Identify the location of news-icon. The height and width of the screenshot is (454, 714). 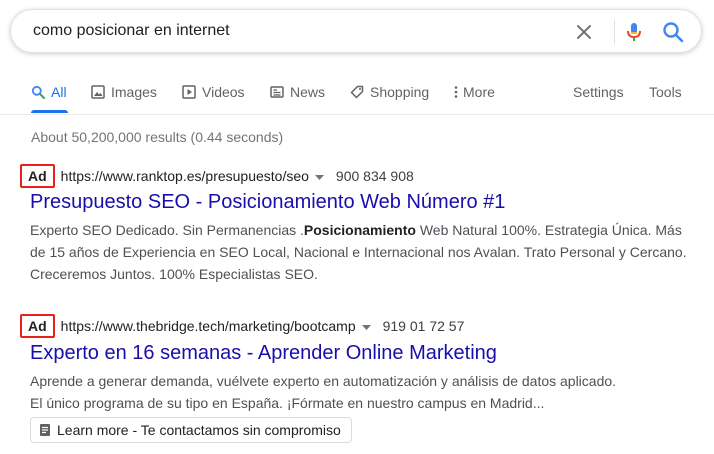
(277, 92).